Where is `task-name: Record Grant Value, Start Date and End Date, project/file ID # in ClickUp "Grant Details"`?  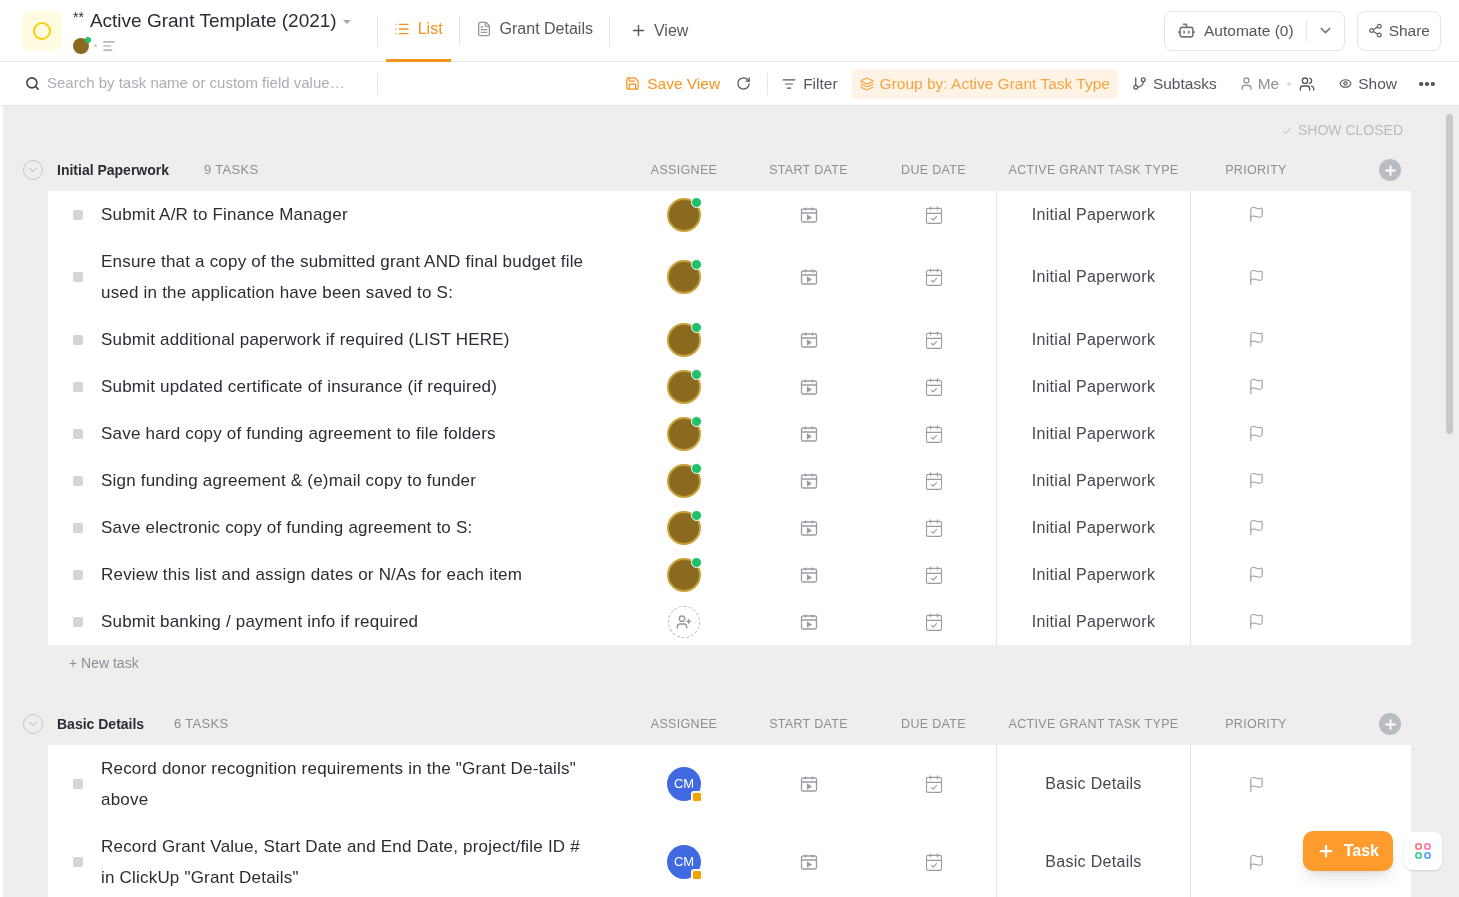
task-name: Record Grant Value, Start Date and End Date, project/file ID # in ClickUp "Grant Details" is located at coordinates (346, 862).